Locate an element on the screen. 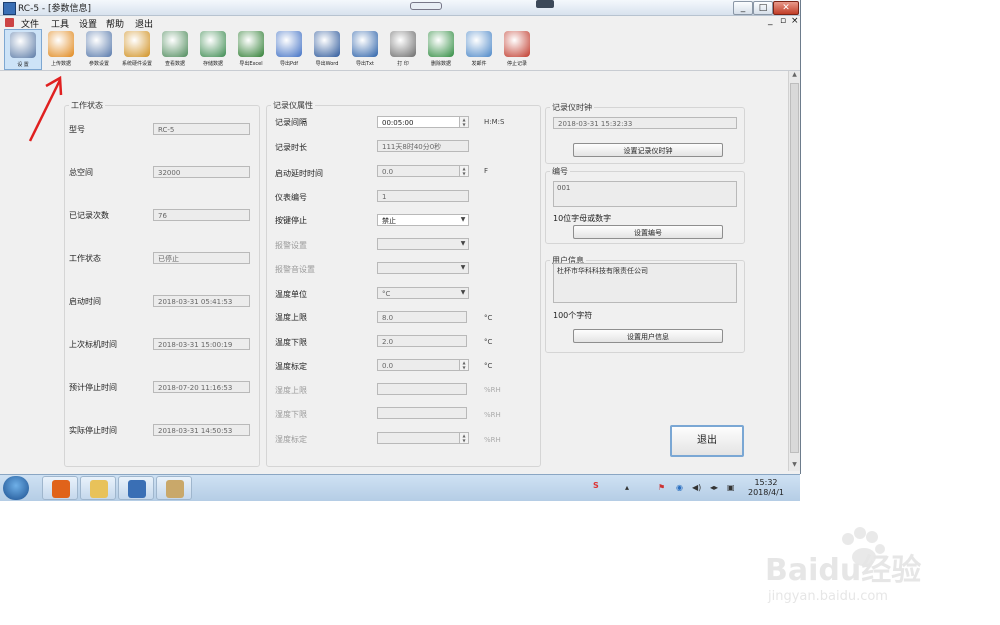 This screenshot has width=1000, height=625. key-stop-value: 禁止 is located at coordinates (389, 221).